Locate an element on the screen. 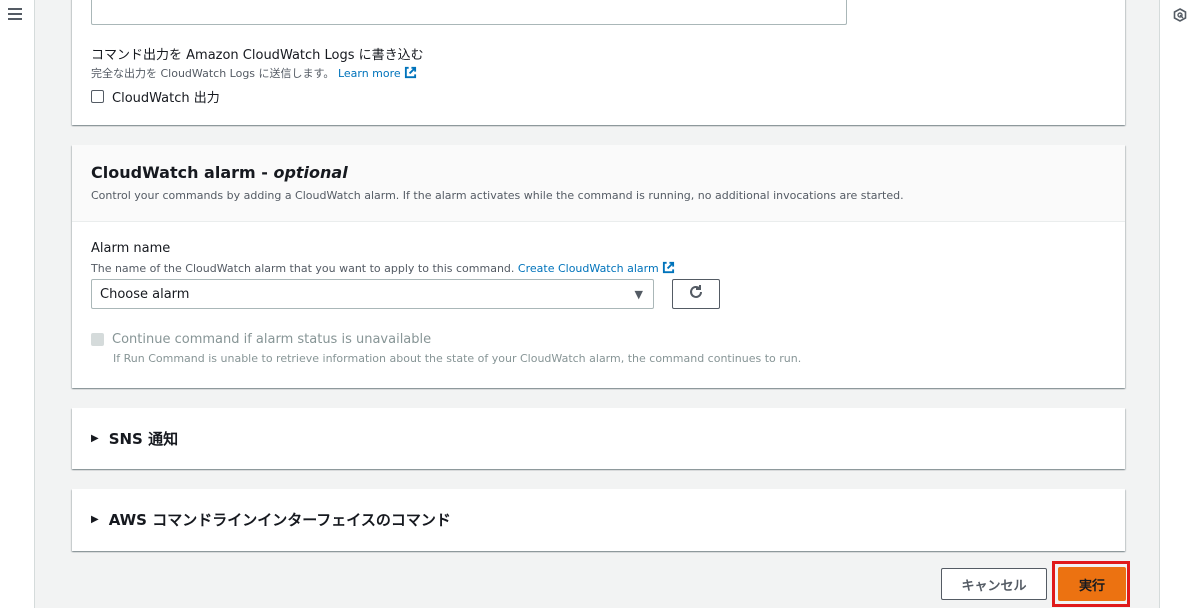 The height and width of the screenshot is (608, 1200). cloudwatch-output-checkbox-row: CloudWatch 出力 is located at coordinates (155, 96).